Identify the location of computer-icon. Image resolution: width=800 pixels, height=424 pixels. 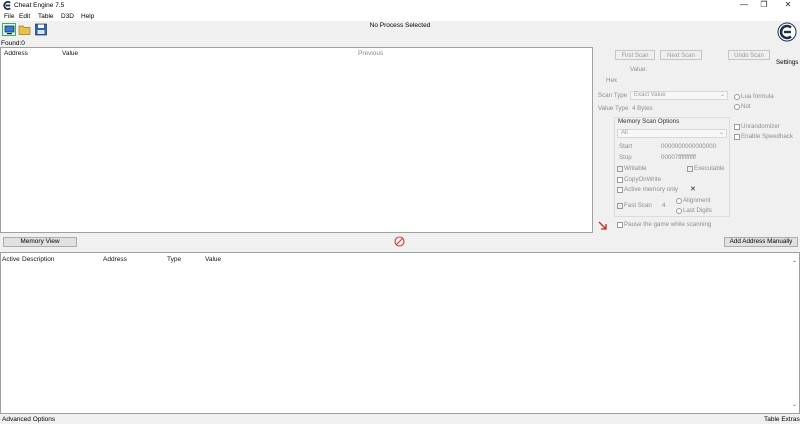
(9, 29).